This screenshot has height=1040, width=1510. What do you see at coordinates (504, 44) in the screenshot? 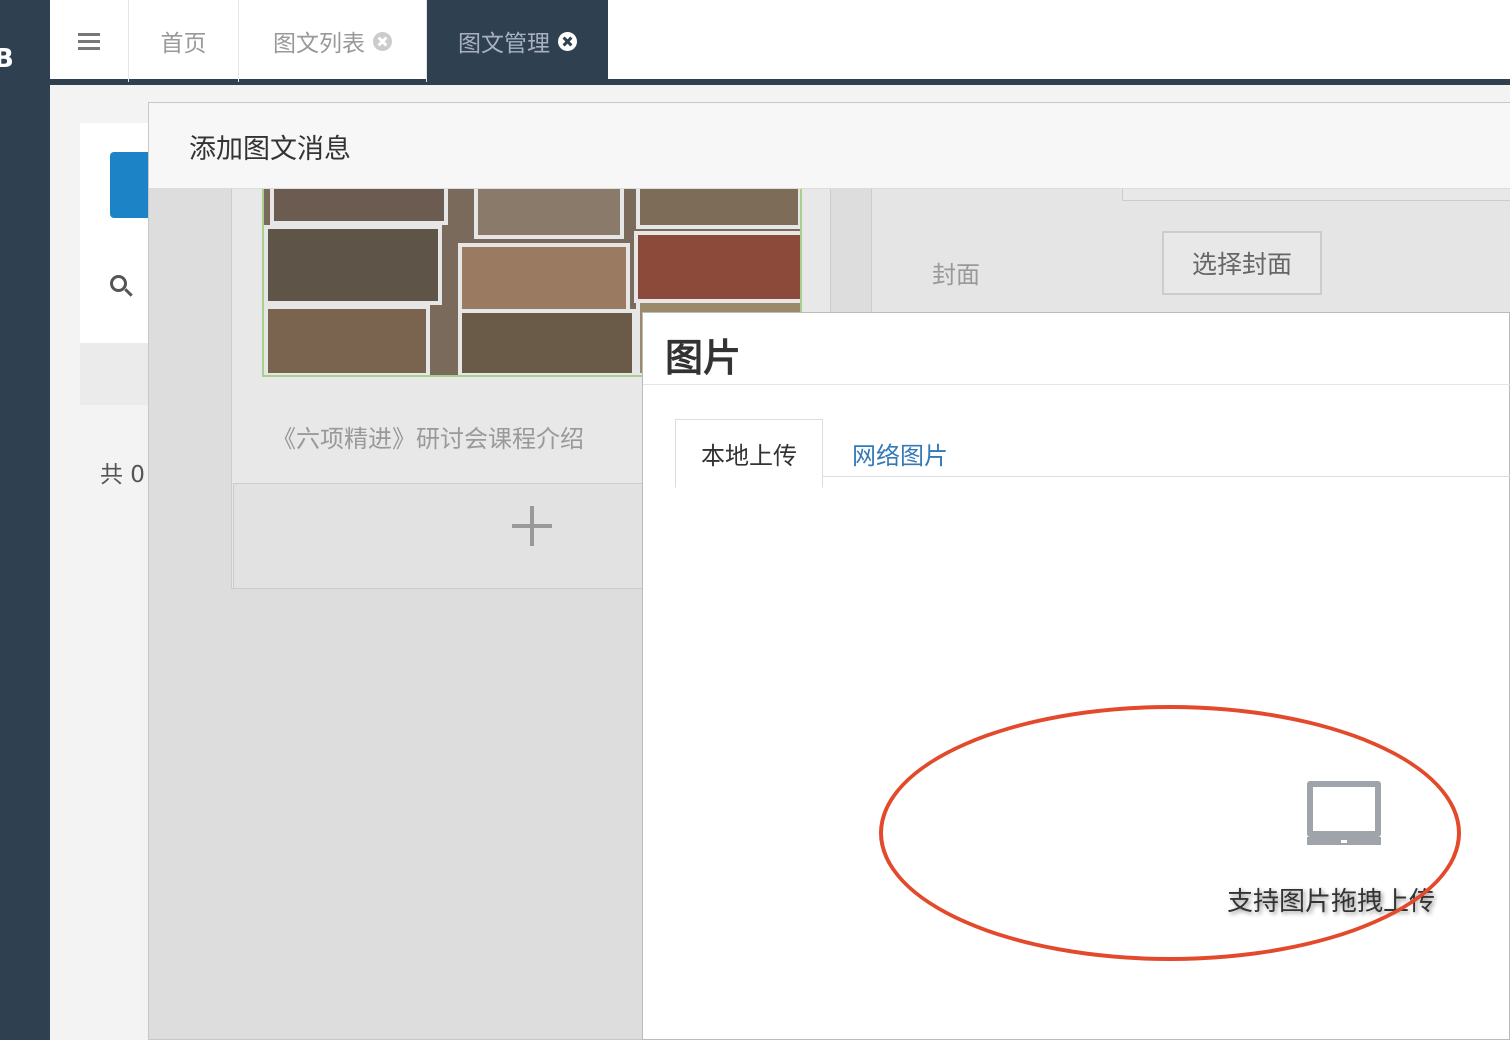
I see `tab-label: 图文管理` at bounding box center [504, 44].